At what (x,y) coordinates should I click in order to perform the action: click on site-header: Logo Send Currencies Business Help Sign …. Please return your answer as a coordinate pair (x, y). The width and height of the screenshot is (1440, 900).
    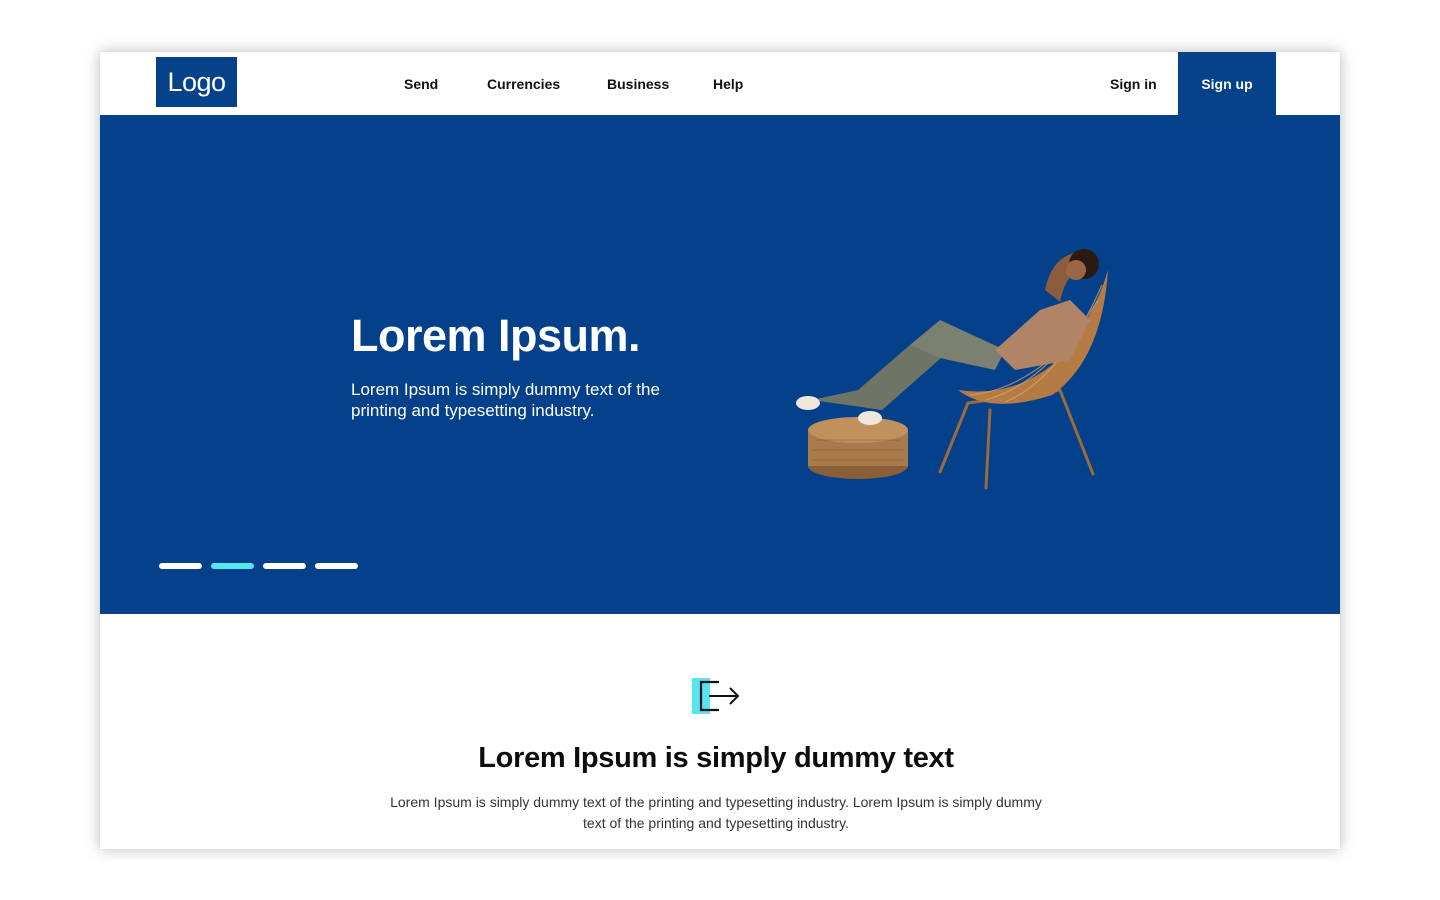
    Looking at the image, I should click on (720, 83).